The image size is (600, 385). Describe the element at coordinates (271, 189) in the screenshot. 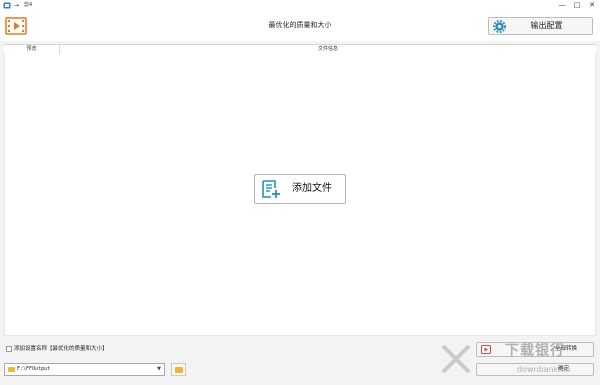

I see `add-file-icon` at that location.